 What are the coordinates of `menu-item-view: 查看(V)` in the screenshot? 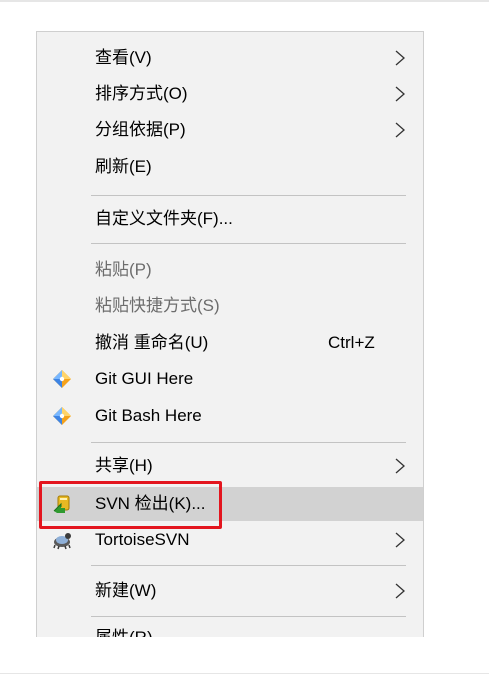 It's located at (230, 58).